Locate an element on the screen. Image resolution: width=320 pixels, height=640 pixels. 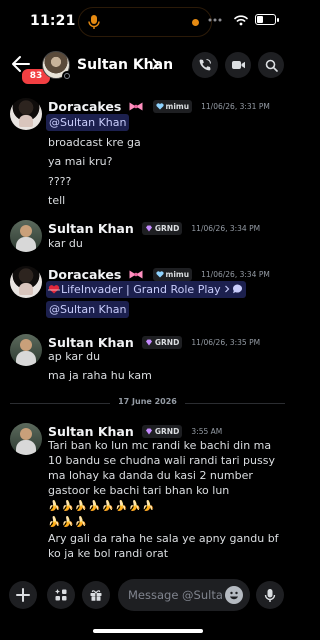
channel-link: LifeInvader | Grand Role Play is located at coordinates (146, 289).